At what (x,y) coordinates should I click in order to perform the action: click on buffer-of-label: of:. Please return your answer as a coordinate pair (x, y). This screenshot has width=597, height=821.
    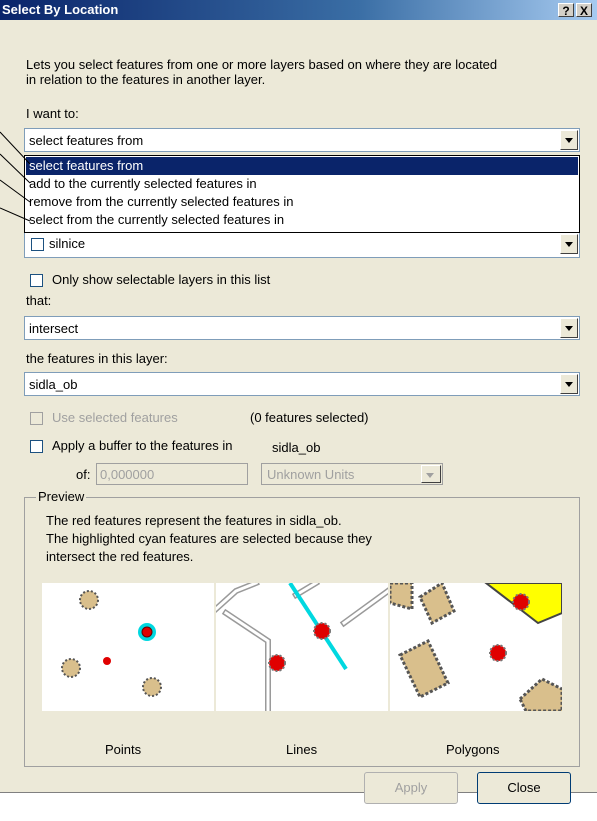
    Looking at the image, I should click on (83, 474).